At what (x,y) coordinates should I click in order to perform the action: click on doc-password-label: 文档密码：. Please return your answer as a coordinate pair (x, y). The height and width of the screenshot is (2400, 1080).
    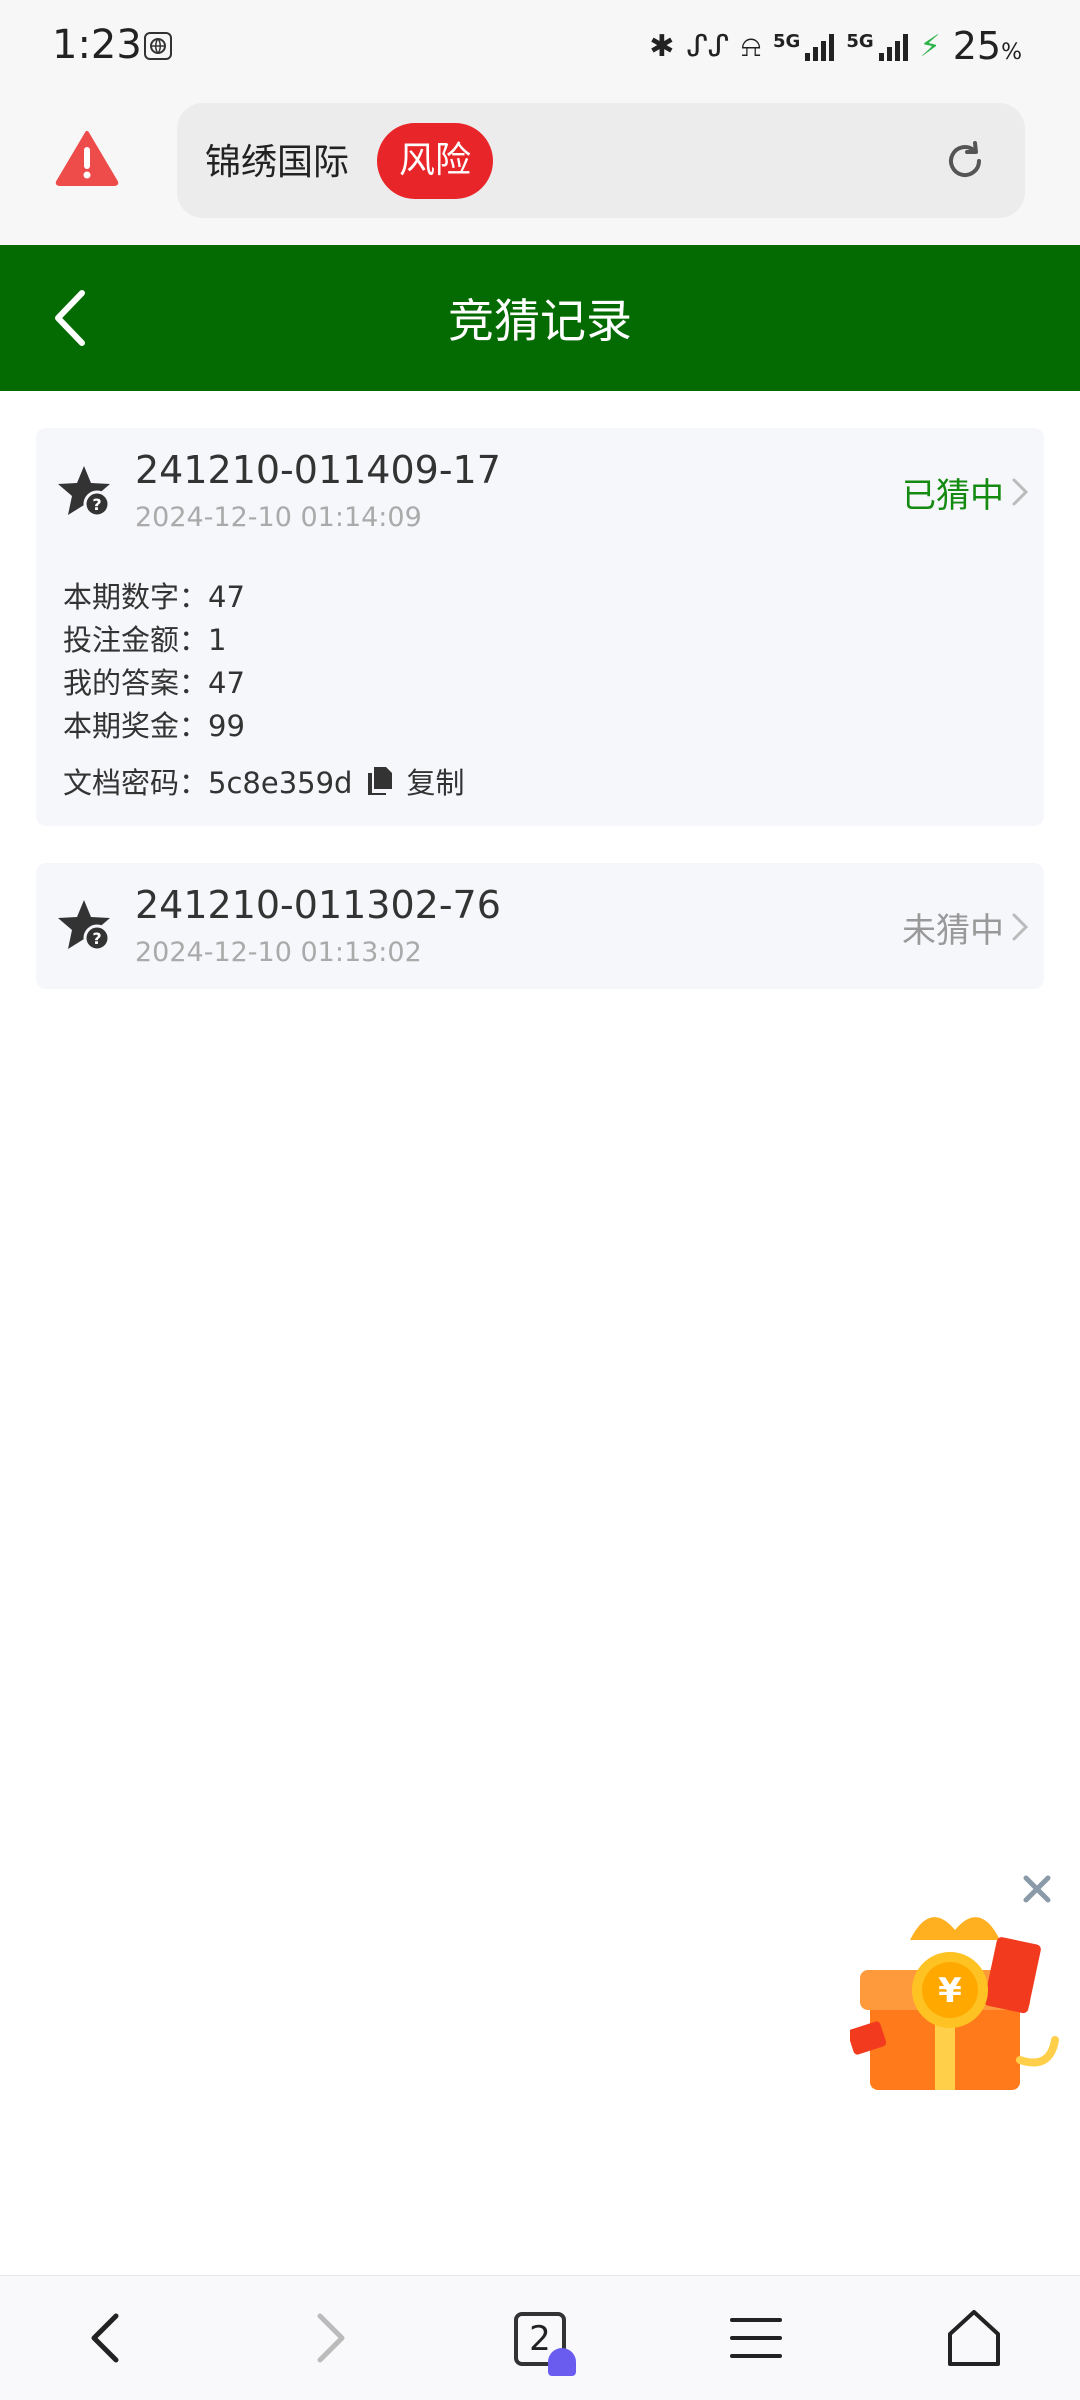
    Looking at the image, I should click on (136, 783).